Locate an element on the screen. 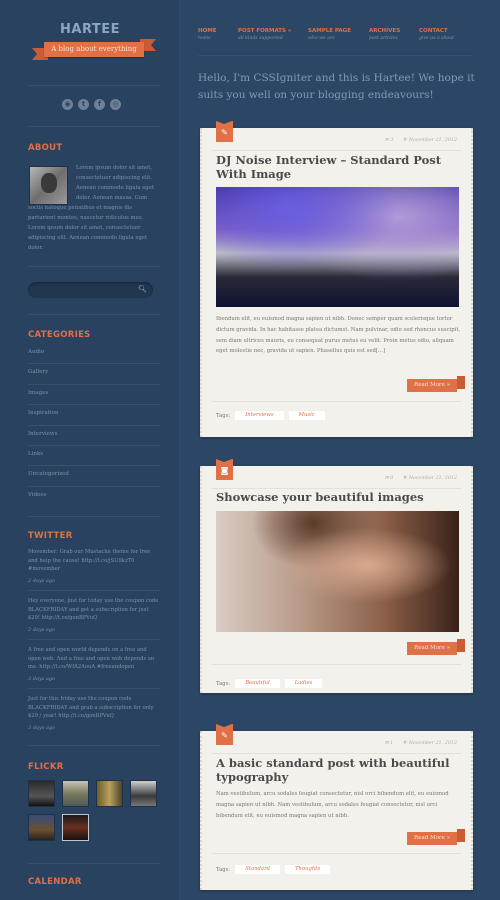 This screenshot has width=500, height=900. category-item: Audio is located at coordinates (94, 354).